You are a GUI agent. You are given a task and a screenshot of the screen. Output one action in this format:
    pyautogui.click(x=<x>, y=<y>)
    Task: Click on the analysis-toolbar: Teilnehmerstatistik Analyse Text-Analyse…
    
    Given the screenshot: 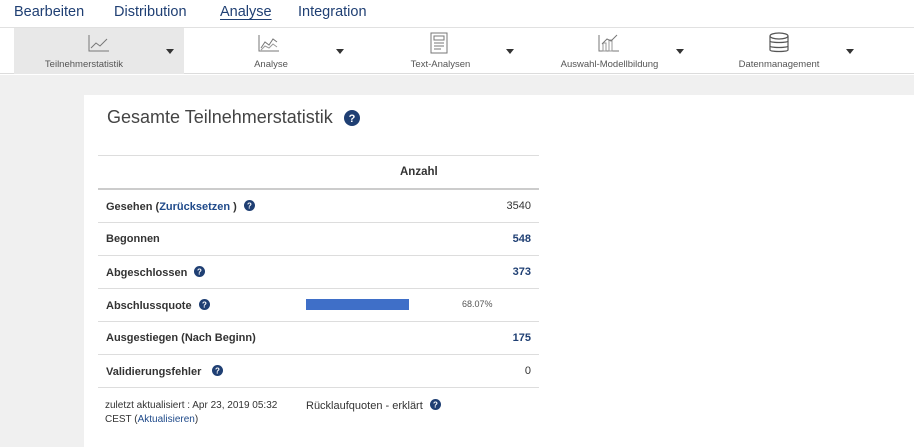 What is the action you would take?
    pyautogui.click(x=457, y=51)
    